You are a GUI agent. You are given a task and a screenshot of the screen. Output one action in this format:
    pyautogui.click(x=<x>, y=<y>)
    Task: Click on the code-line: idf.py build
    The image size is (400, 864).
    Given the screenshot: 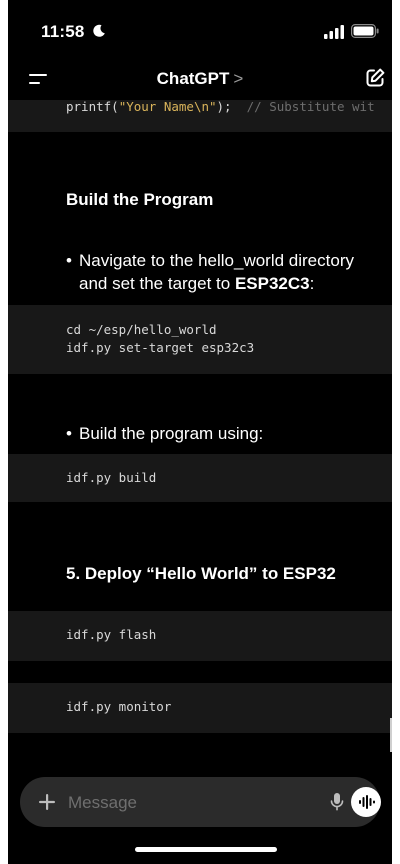 What is the action you would take?
    pyautogui.click(x=111, y=477)
    